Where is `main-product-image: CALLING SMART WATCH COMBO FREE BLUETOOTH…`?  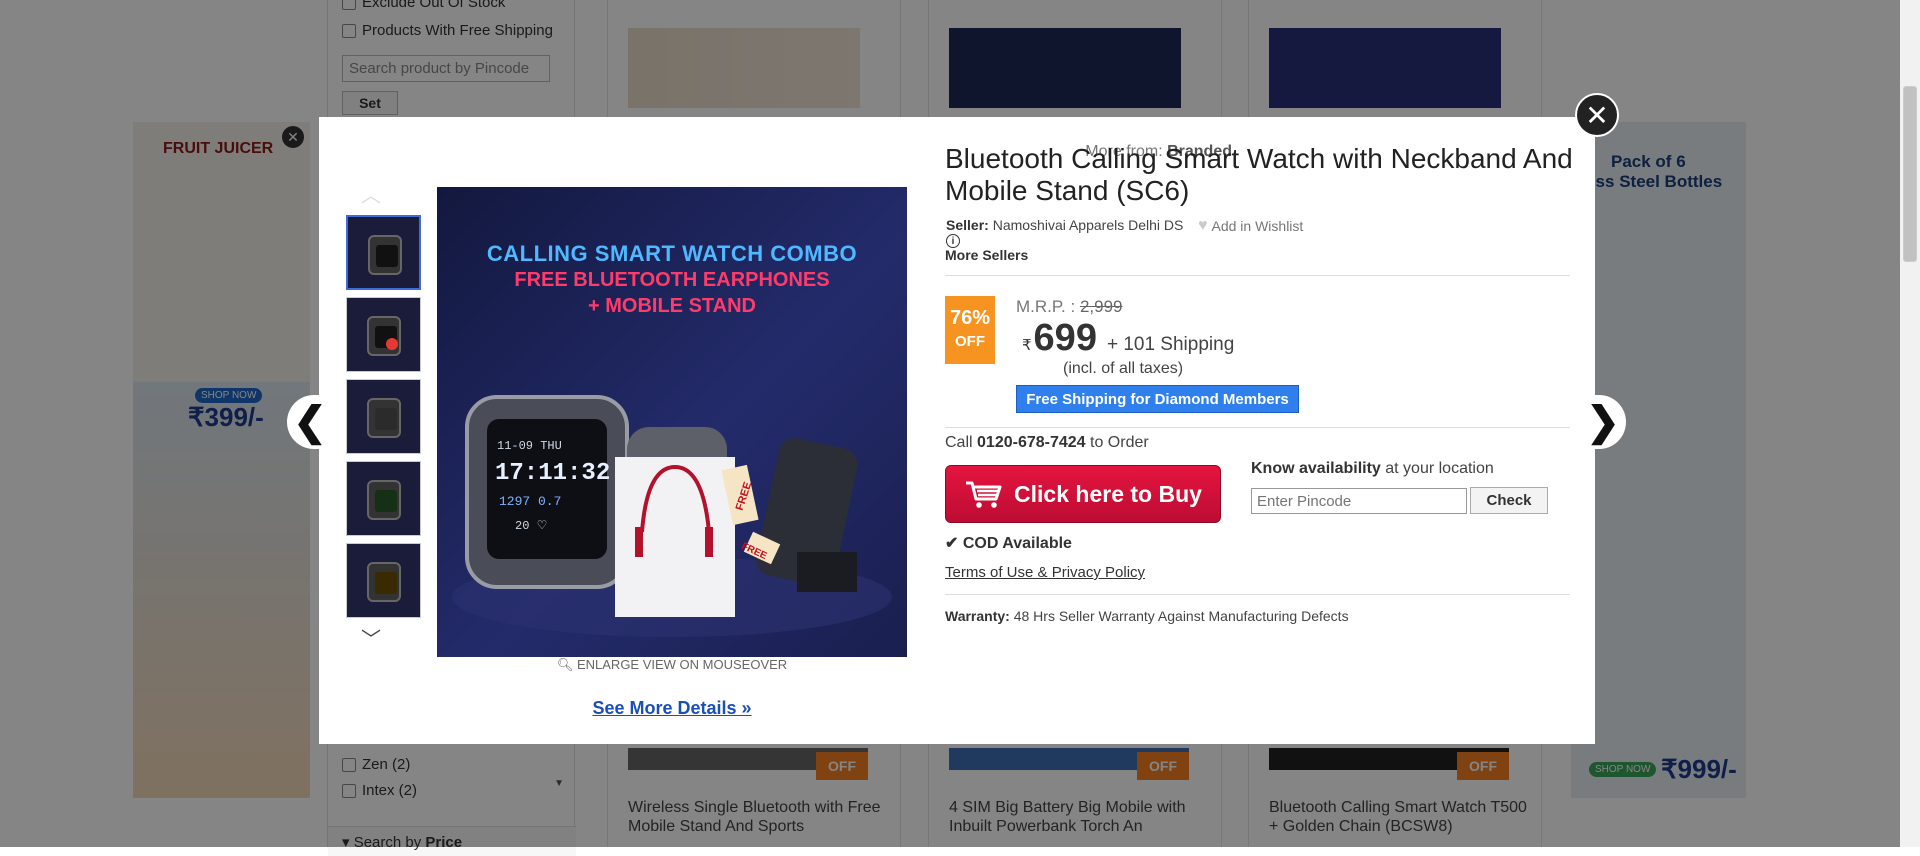 main-product-image: CALLING SMART WATCH COMBO FREE BLUETOOTH… is located at coordinates (672, 422).